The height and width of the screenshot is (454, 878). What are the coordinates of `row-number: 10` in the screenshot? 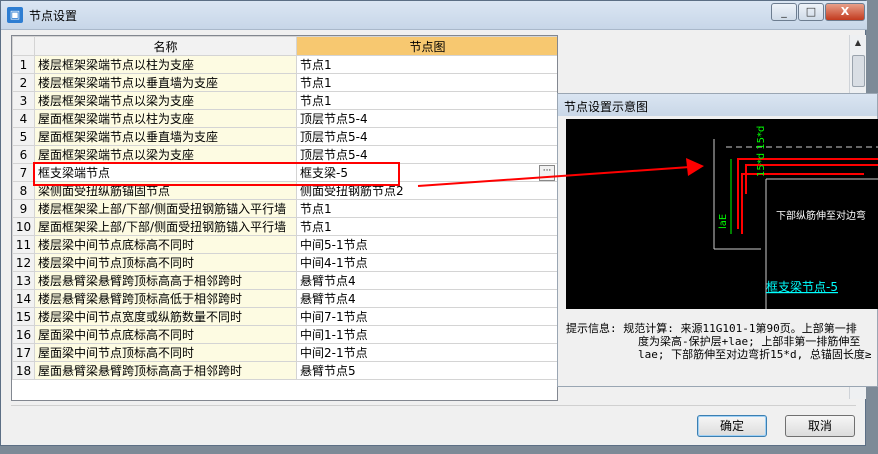 It's located at (23, 226).